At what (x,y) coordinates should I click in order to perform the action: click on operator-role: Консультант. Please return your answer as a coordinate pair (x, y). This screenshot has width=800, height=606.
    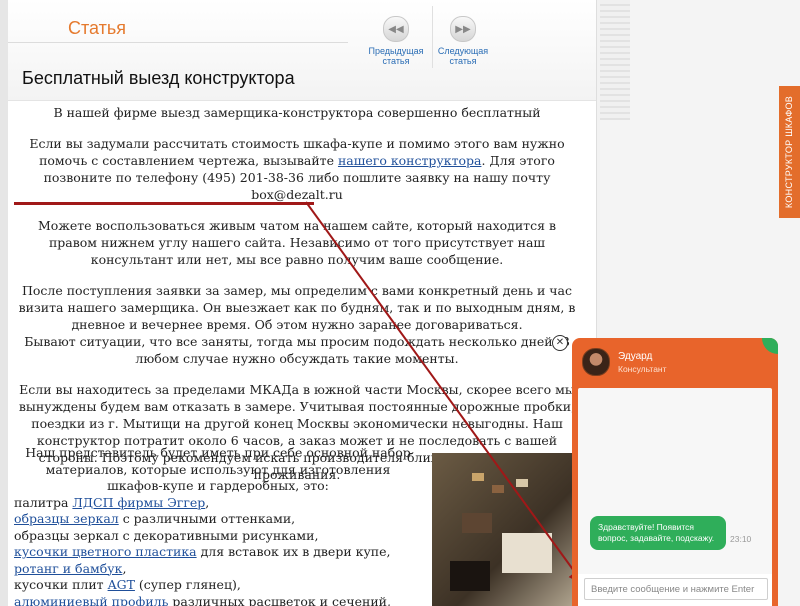
    Looking at the image, I should click on (642, 369).